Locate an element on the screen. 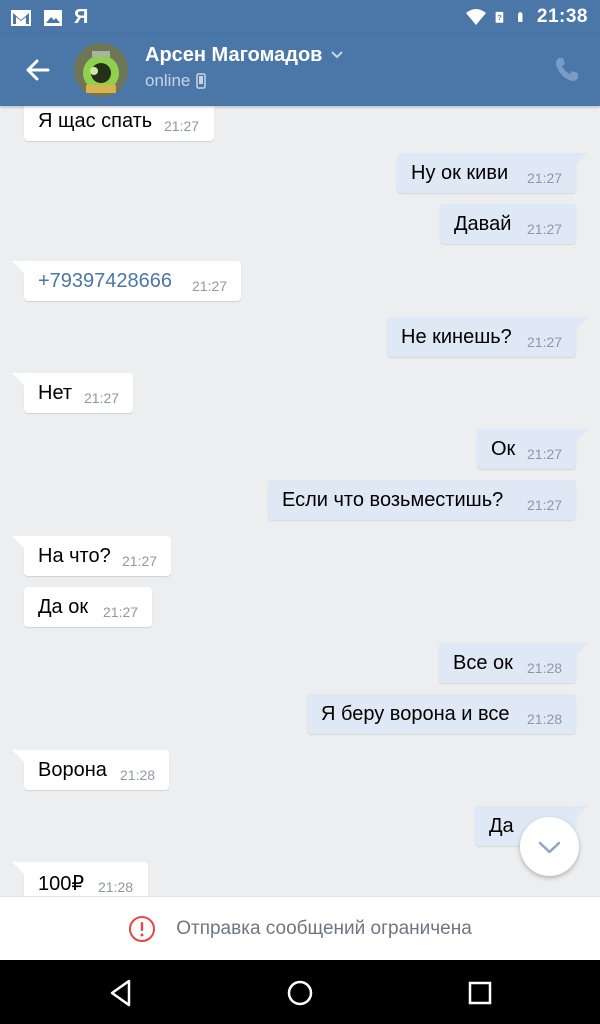 The height and width of the screenshot is (1024, 600). message-bubble: Да ок 21:27 is located at coordinates (88, 607).